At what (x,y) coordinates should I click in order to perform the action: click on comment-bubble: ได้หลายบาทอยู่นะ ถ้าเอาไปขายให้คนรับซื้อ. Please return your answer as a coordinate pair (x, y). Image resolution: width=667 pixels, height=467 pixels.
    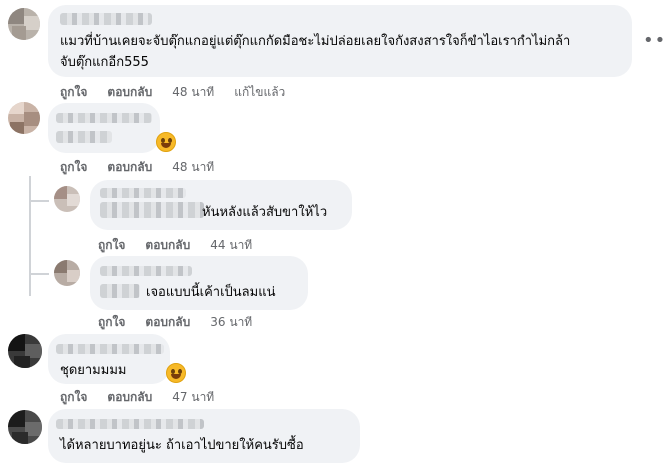
    Looking at the image, I should click on (204, 436).